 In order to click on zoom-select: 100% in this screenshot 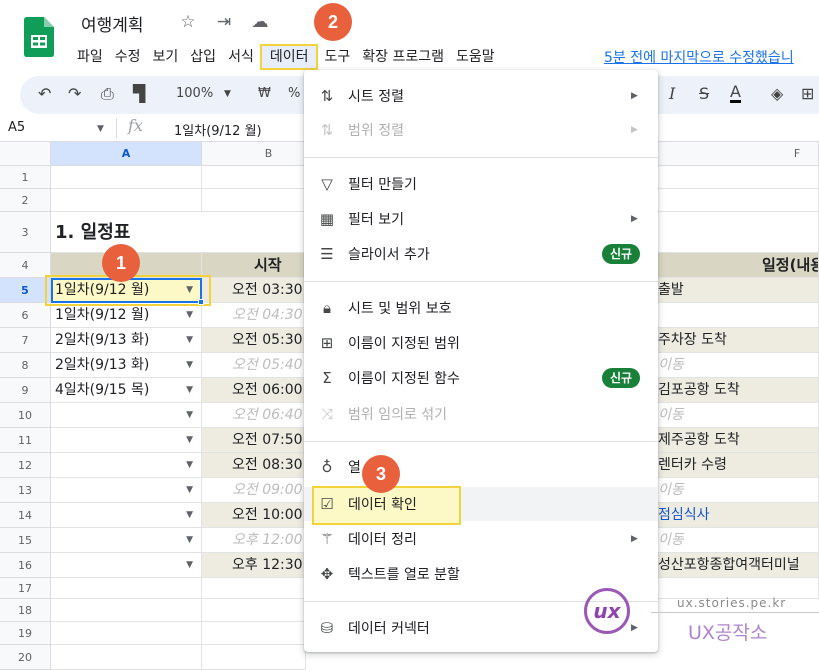, I will do `click(194, 93)`.